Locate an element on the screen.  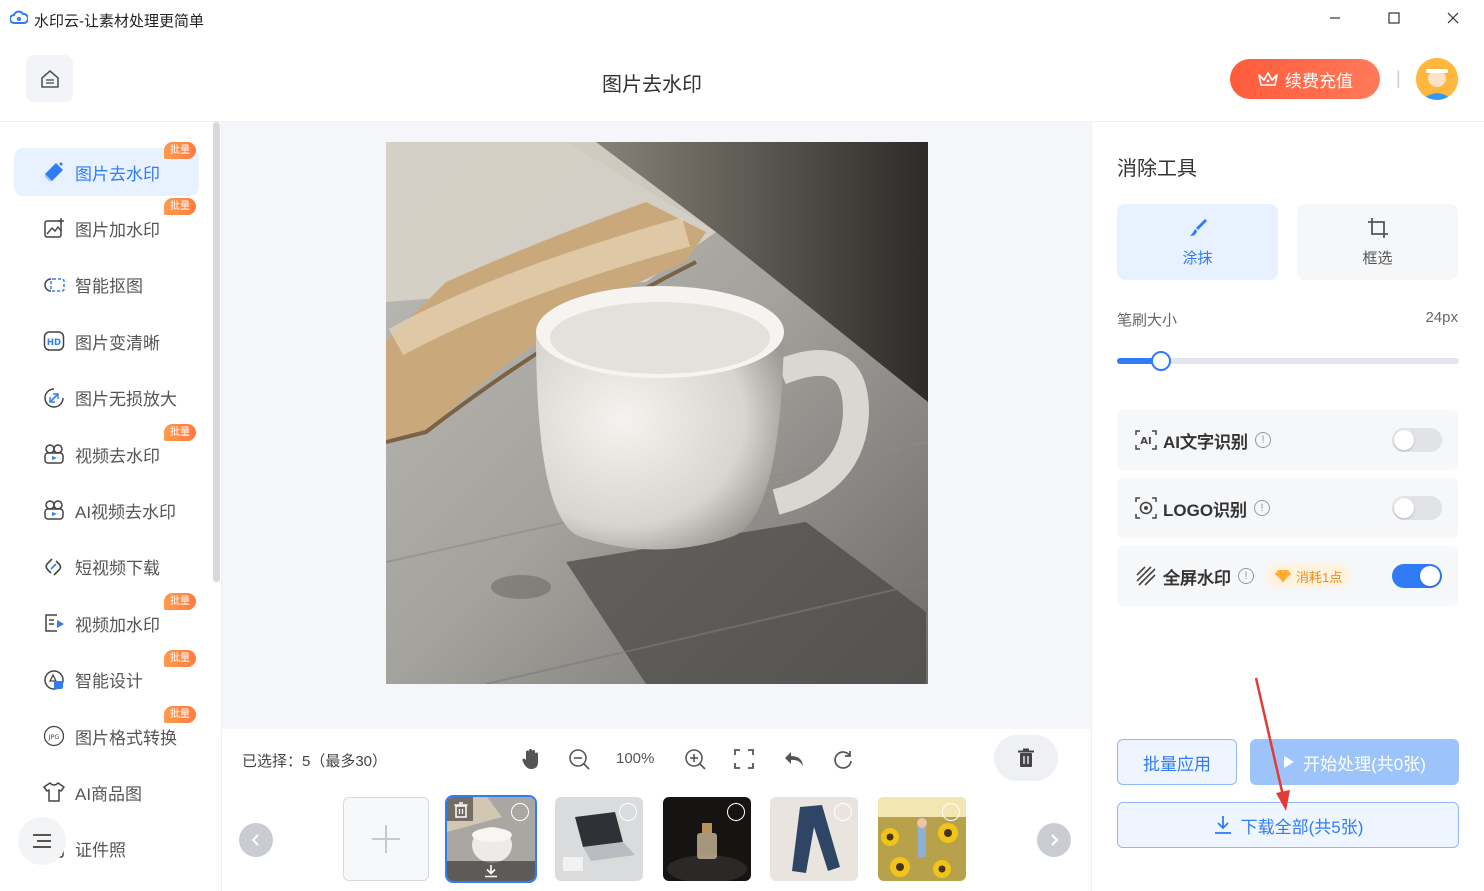
logo-detect-label: LOGO识别 is located at coordinates (1205, 510).